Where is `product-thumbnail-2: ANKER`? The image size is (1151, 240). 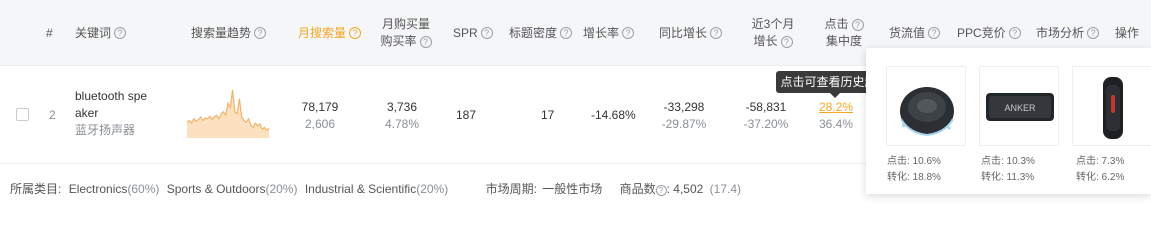 product-thumbnail-2: ANKER is located at coordinates (1019, 106).